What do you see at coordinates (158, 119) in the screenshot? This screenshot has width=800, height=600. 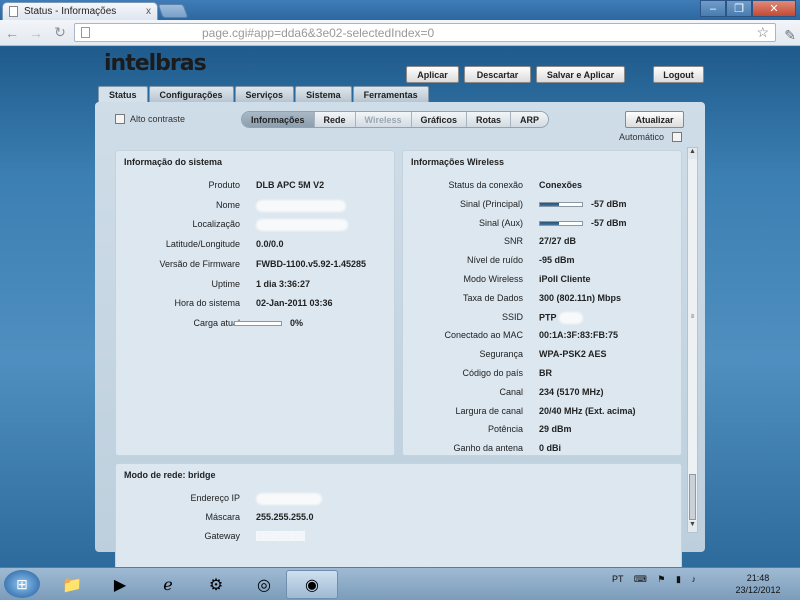 I see `high-contrast-label: Alto contraste` at bounding box center [158, 119].